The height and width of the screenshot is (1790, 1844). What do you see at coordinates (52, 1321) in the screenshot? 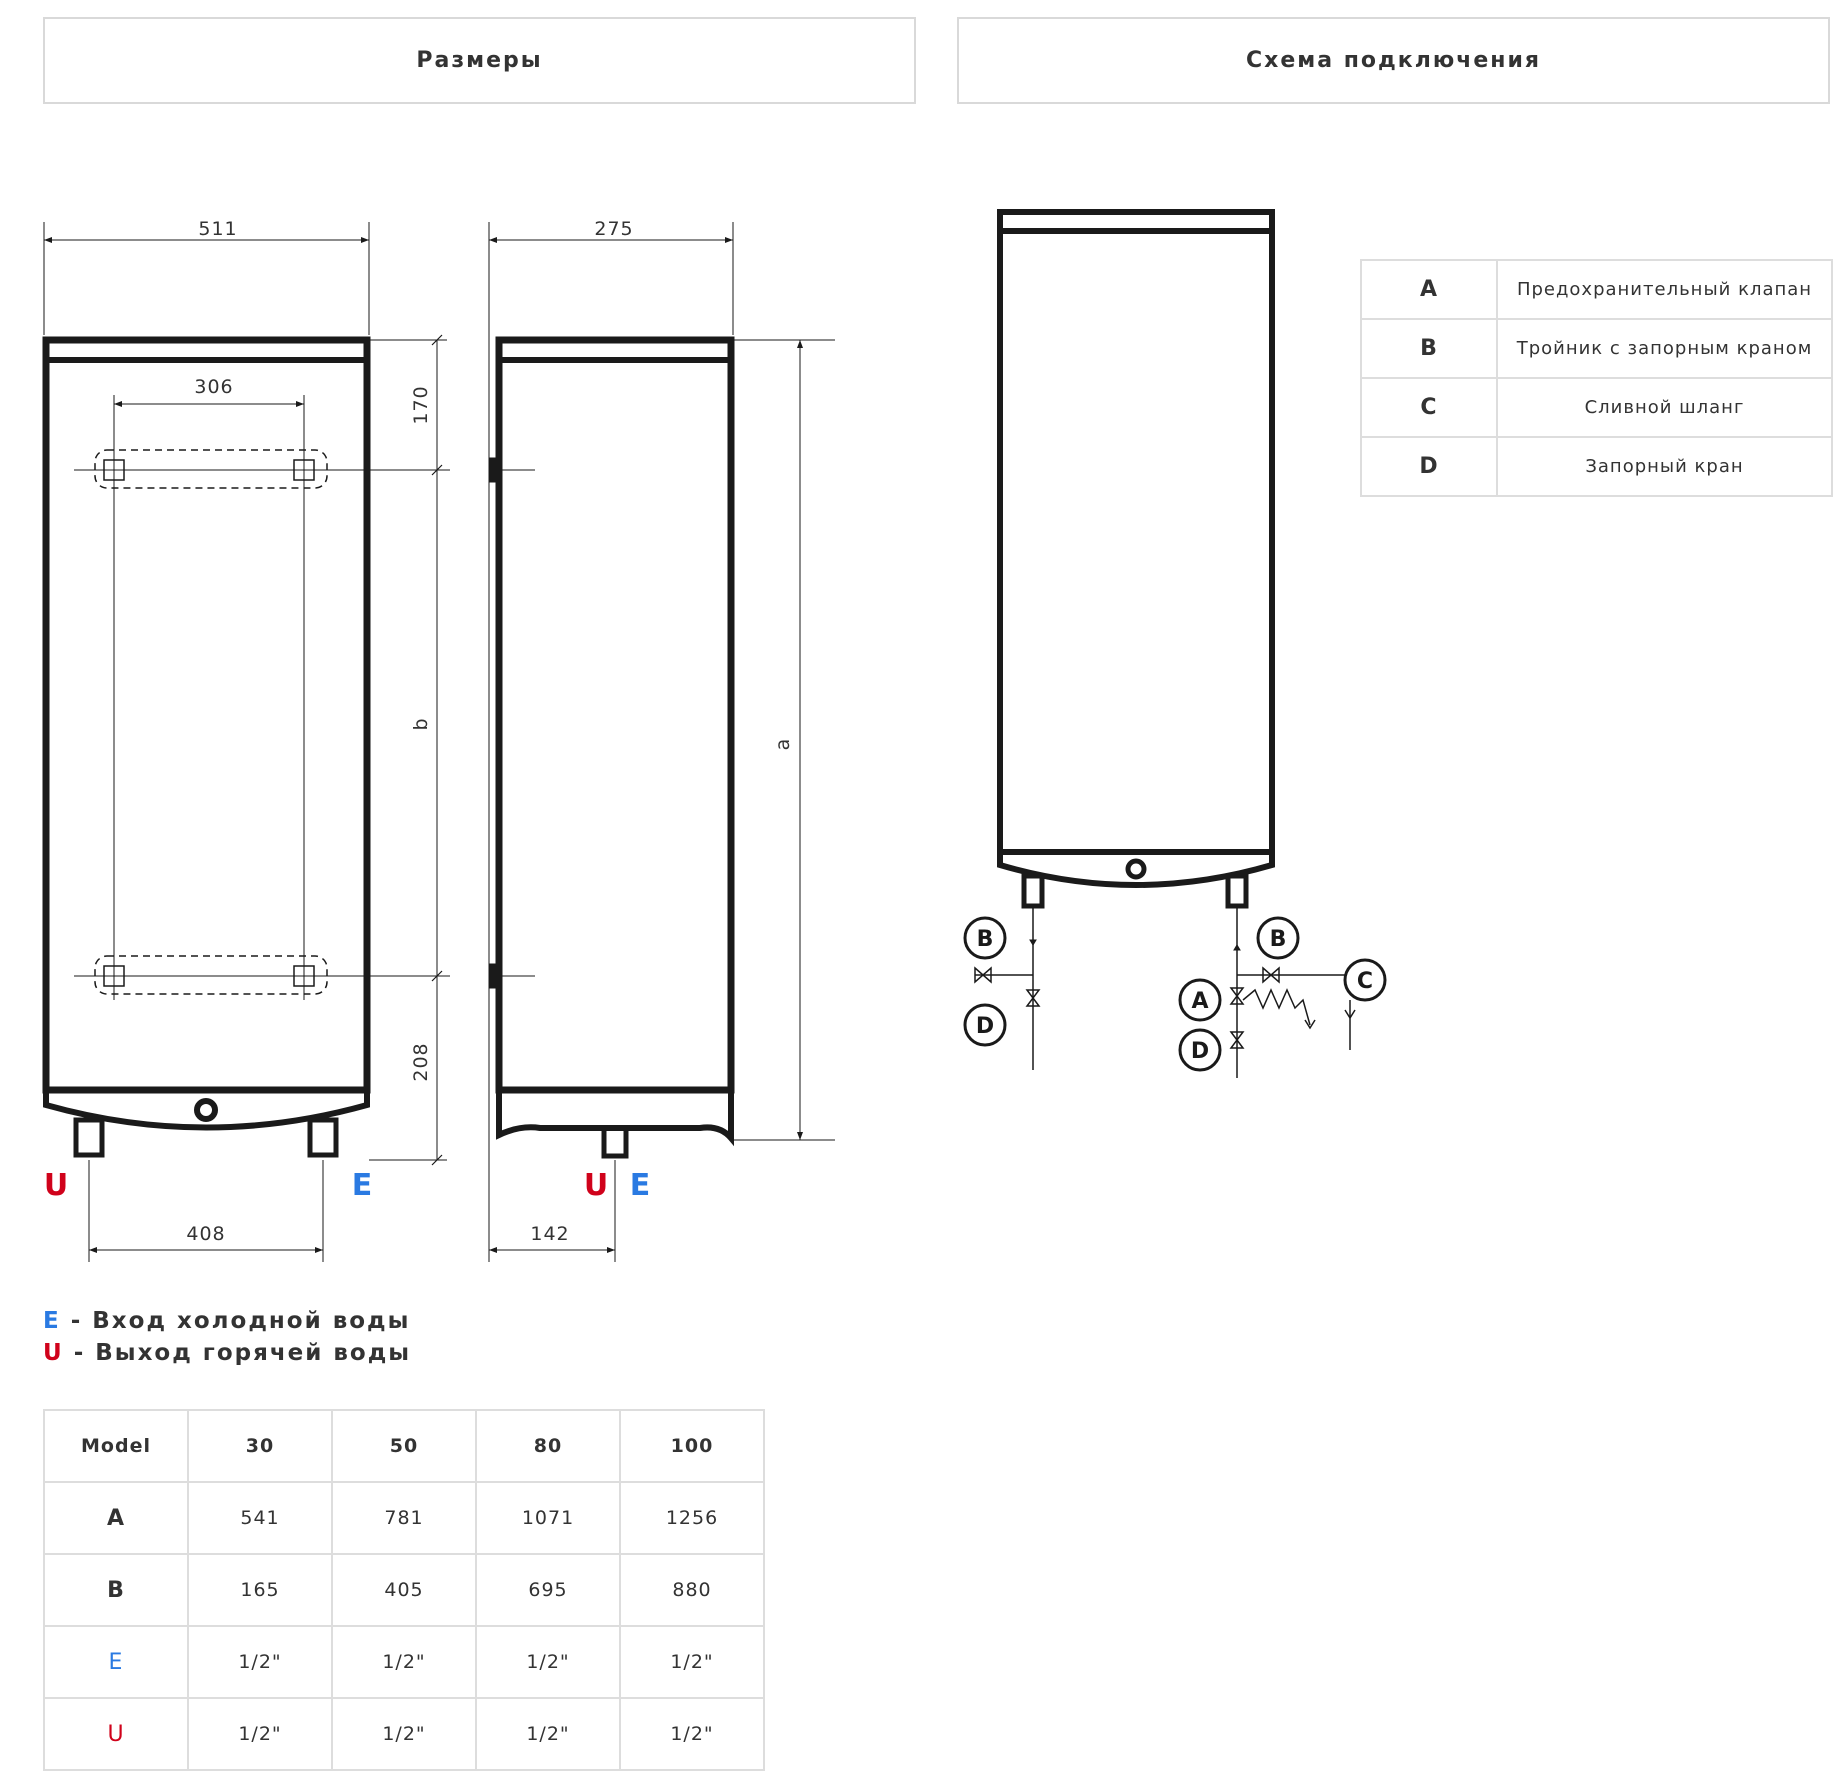
I see `legend-cold-key: E` at bounding box center [52, 1321].